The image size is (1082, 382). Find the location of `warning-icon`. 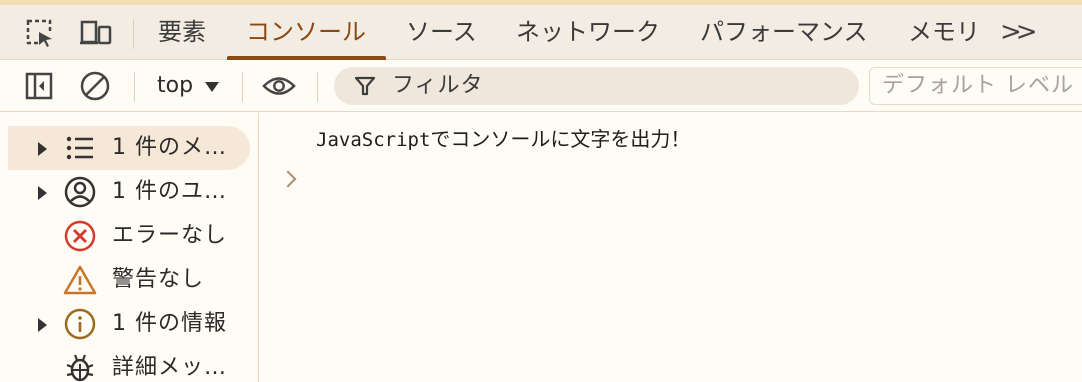

warning-icon is located at coordinates (80, 280).